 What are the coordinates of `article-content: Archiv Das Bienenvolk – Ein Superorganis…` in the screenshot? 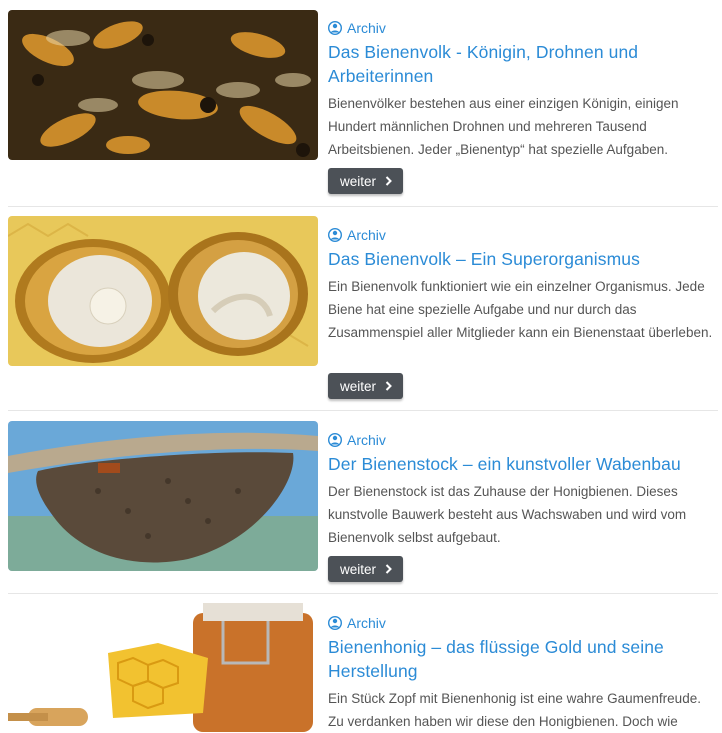 It's located at (524, 284).